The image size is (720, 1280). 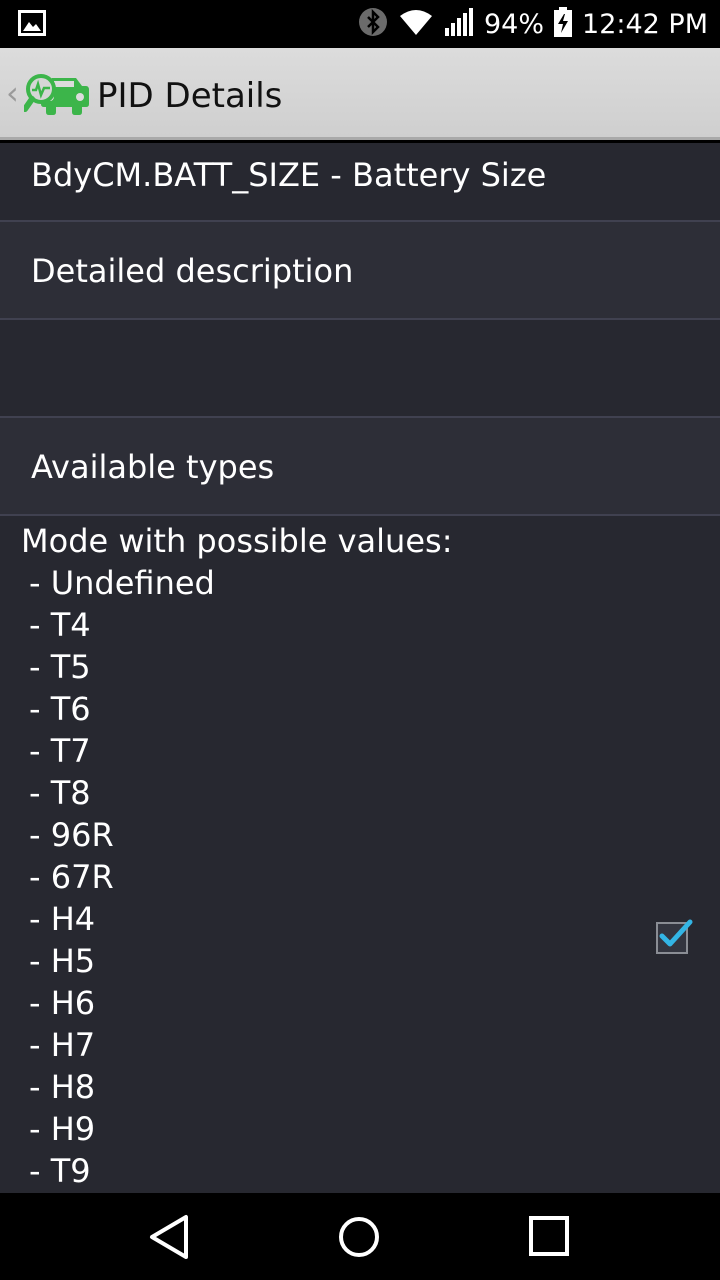 I want to click on list-item: - T4, so click(x=60, y=625).